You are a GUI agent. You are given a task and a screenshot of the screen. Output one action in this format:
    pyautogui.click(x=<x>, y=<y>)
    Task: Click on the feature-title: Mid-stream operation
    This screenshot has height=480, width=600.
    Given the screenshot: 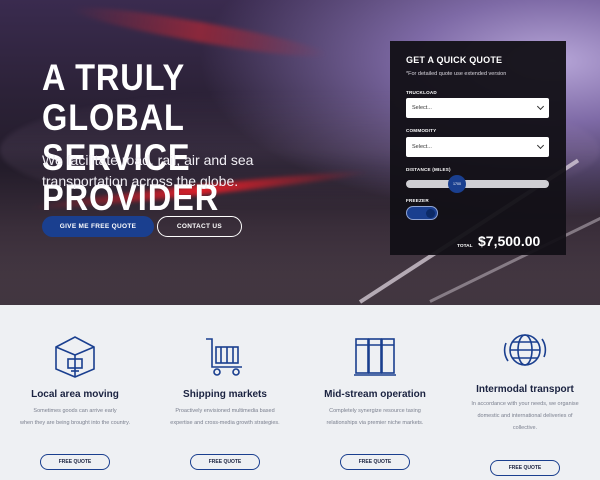 What is the action you would take?
    pyautogui.click(x=375, y=394)
    